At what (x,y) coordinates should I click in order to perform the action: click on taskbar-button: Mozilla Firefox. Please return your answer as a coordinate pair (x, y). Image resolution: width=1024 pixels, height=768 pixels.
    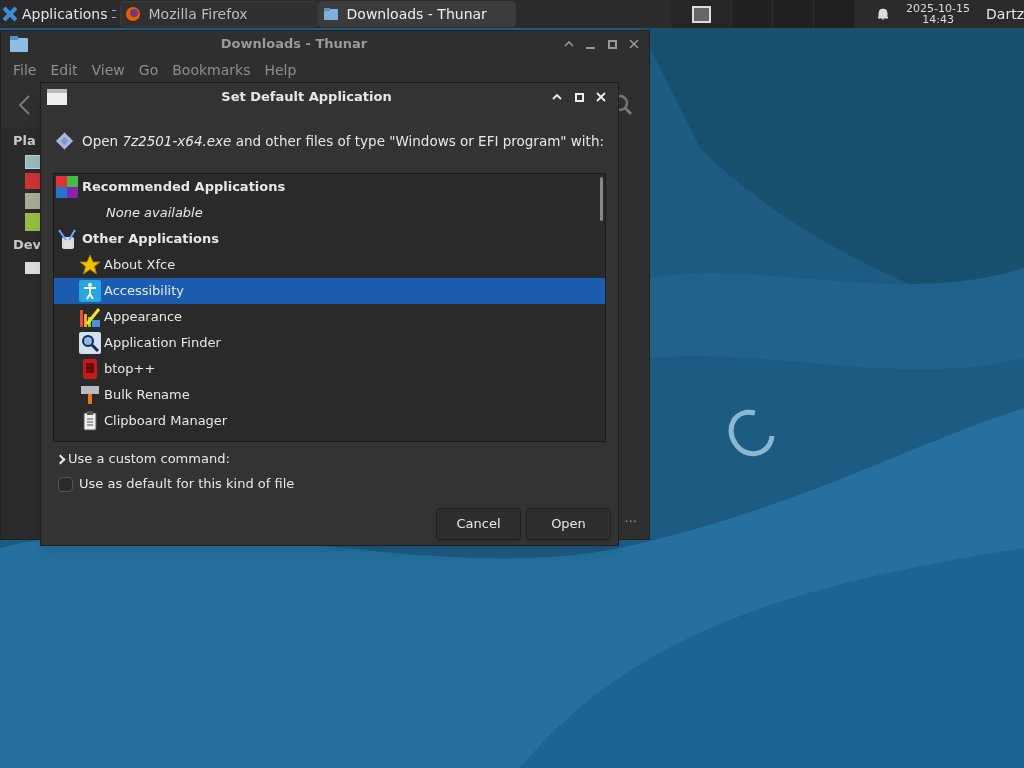
    Looking at the image, I should click on (218, 14).